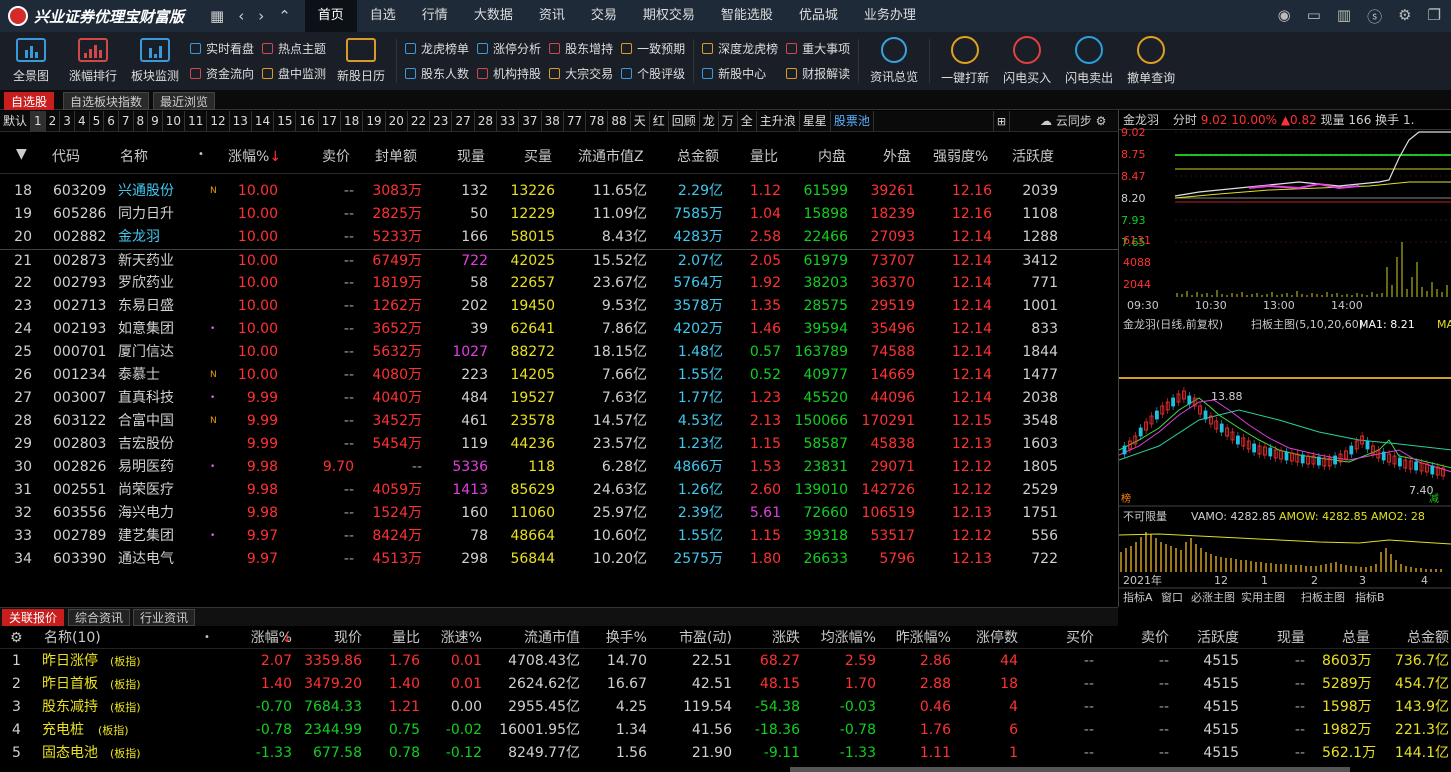  What do you see at coordinates (82, 121) in the screenshot?
I see `filter-4: 4` at bounding box center [82, 121].